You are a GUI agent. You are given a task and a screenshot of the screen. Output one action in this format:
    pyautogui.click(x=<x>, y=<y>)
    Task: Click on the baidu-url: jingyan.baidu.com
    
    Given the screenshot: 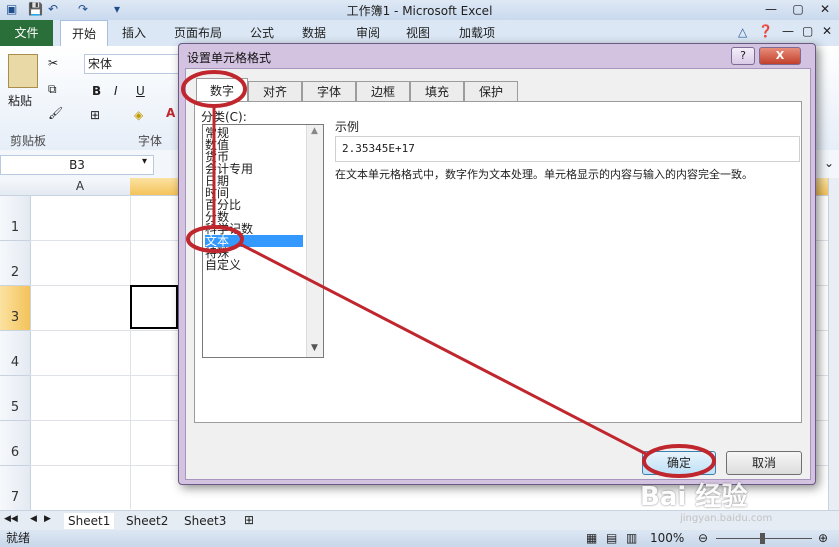 What is the action you would take?
    pyautogui.click(x=726, y=518)
    